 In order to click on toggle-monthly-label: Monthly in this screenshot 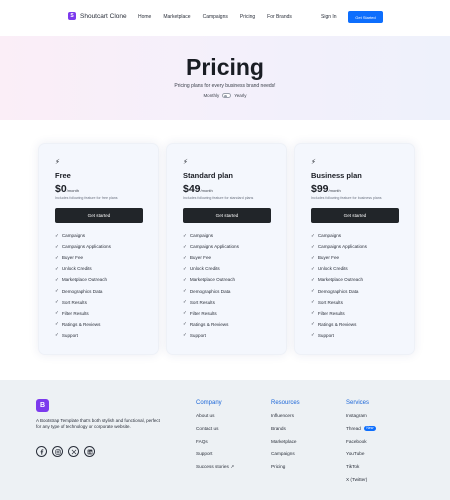, I will do `click(211, 95)`.